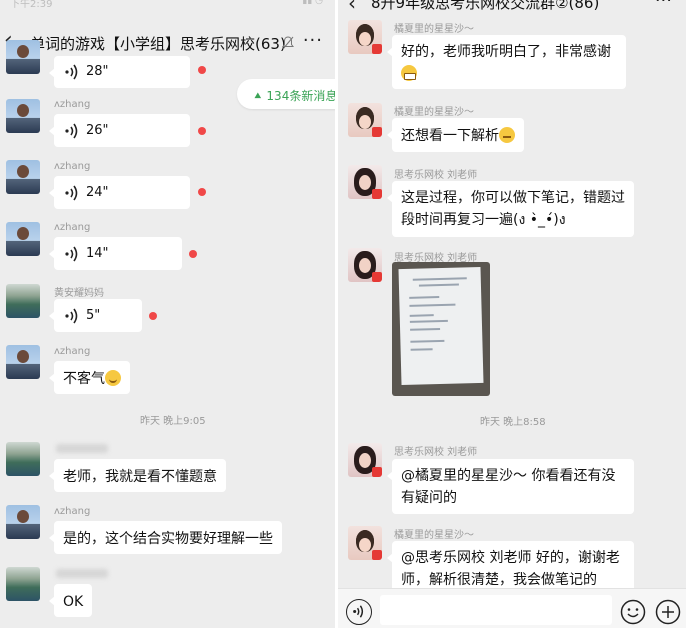  I want to click on thinking-emoji-icon, so click(507, 135).